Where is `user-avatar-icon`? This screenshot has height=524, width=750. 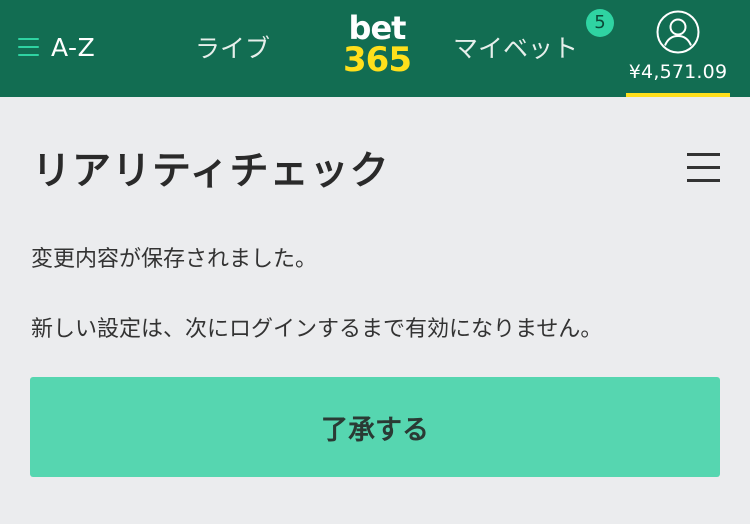
user-avatar-icon is located at coordinates (678, 32).